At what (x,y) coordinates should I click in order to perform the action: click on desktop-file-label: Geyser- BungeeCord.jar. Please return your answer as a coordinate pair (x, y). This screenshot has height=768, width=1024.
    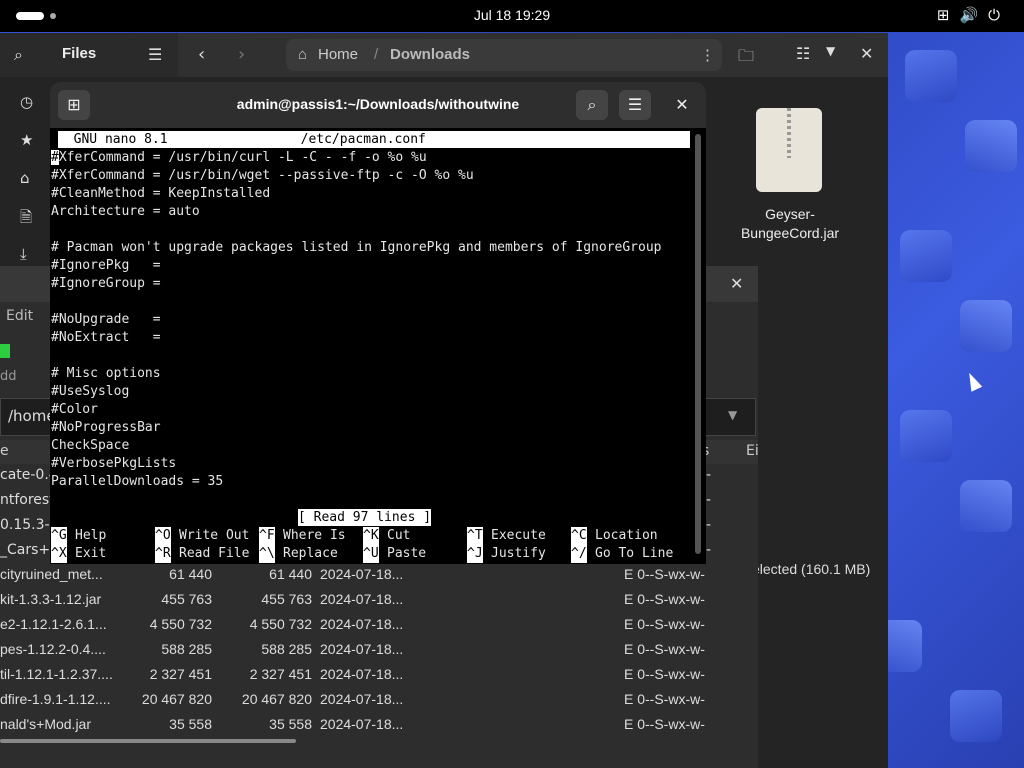
    Looking at the image, I should click on (790, 224).